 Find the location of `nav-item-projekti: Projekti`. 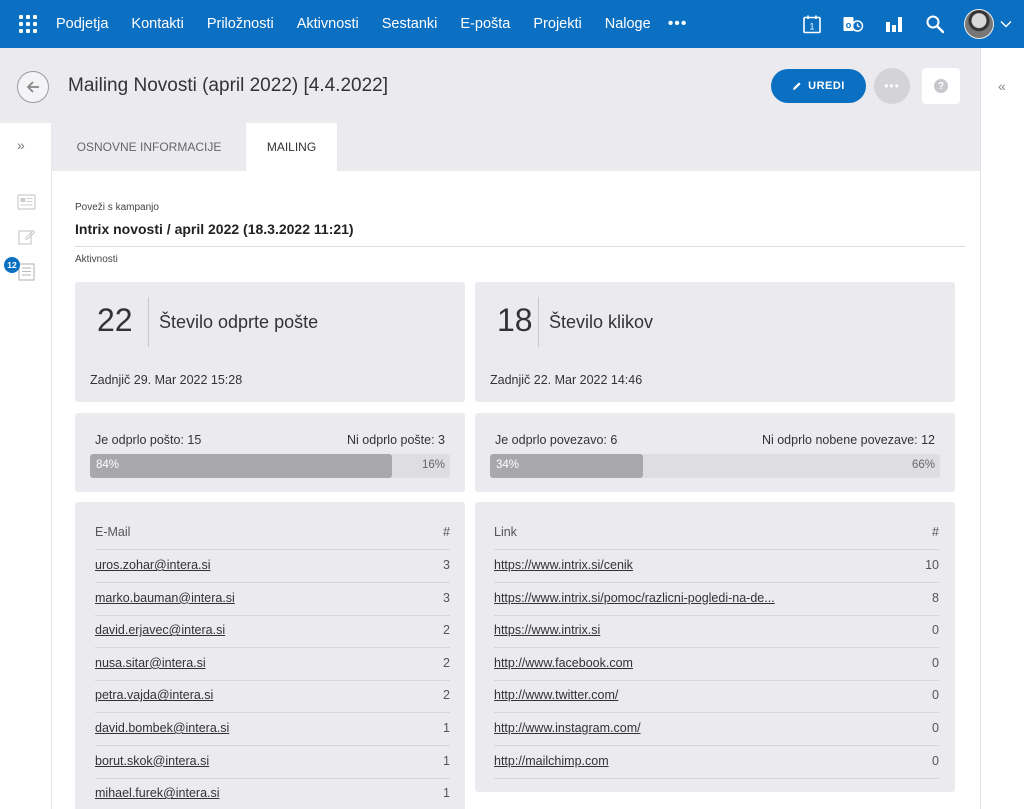

nav-item-projekti: Projekti is located at coordinates (557, 24).